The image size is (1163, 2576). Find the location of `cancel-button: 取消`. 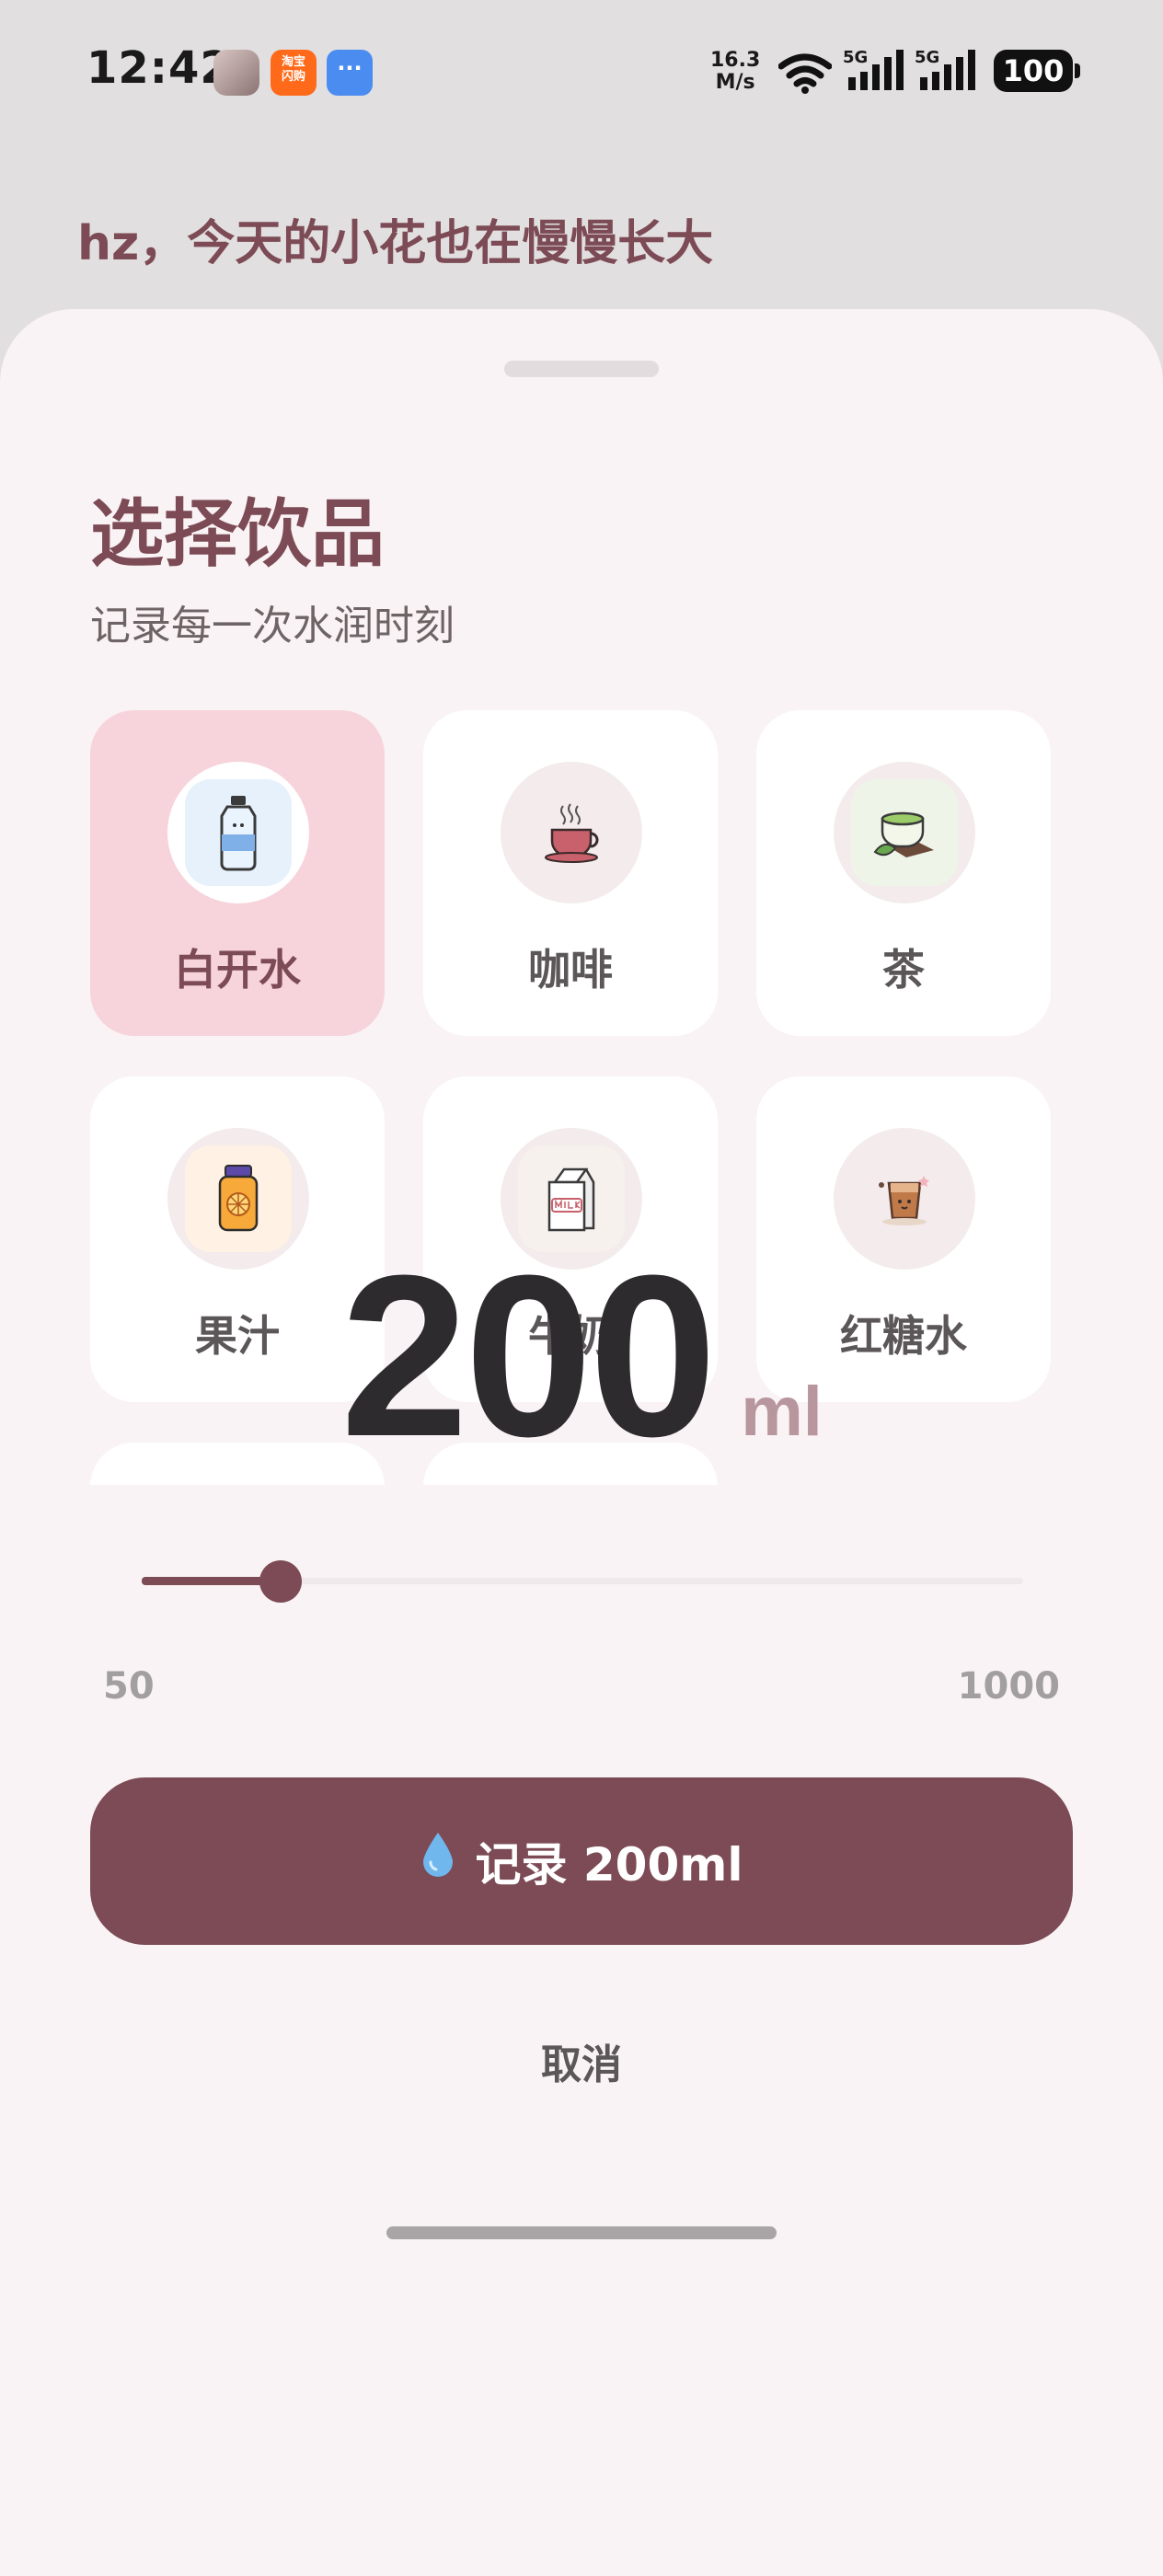

cancel-button: 取消 is located at coordinates (581, 2060).